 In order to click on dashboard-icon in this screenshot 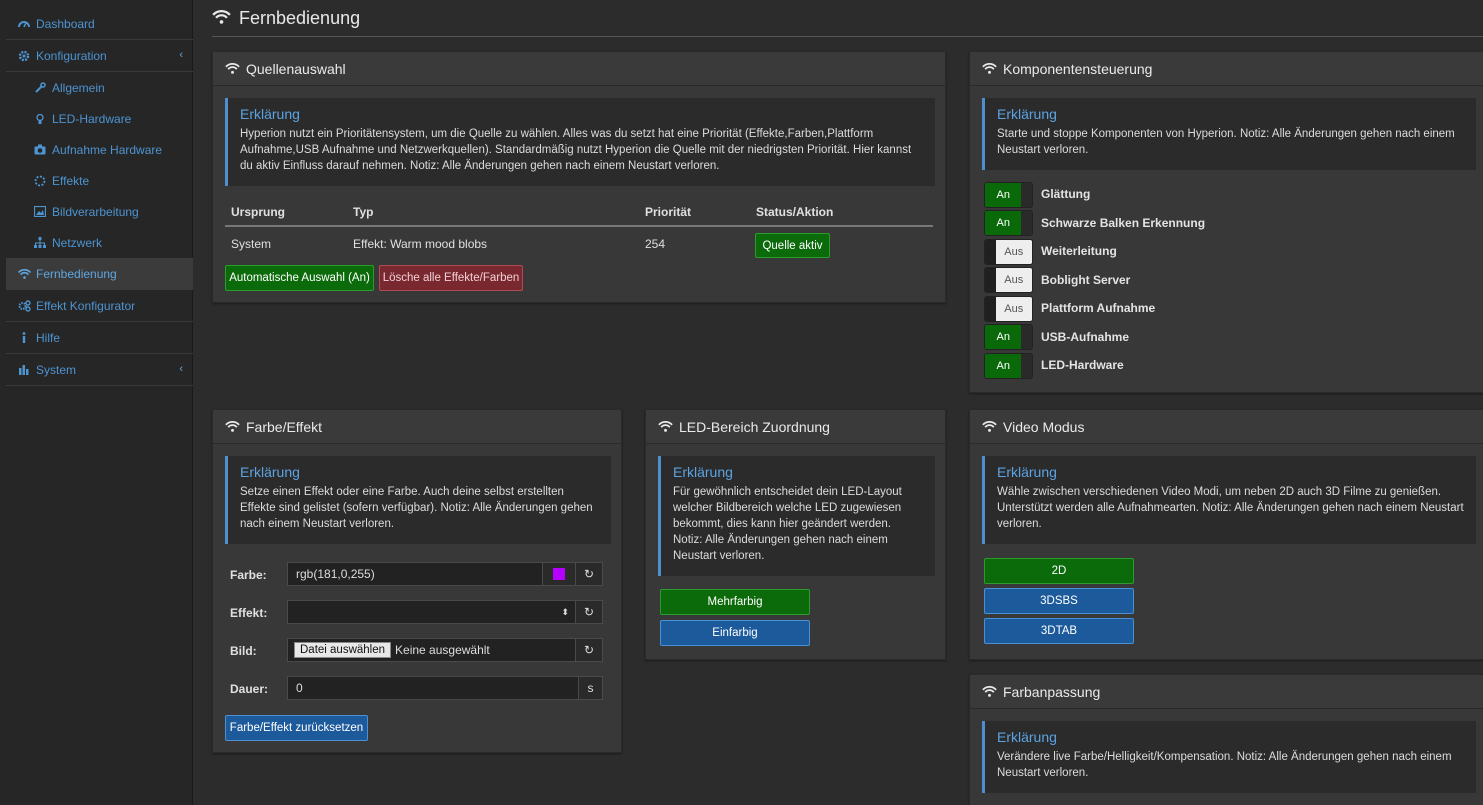, I will do `click(24, 24)`.